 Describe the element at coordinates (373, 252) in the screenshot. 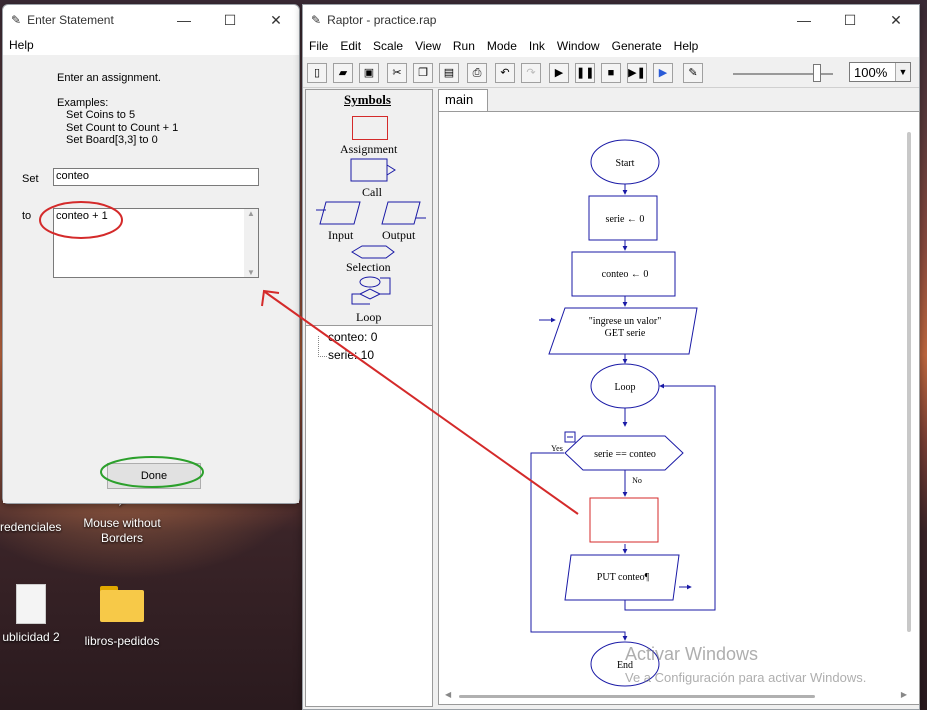

I see `selection-symbol` at that location.